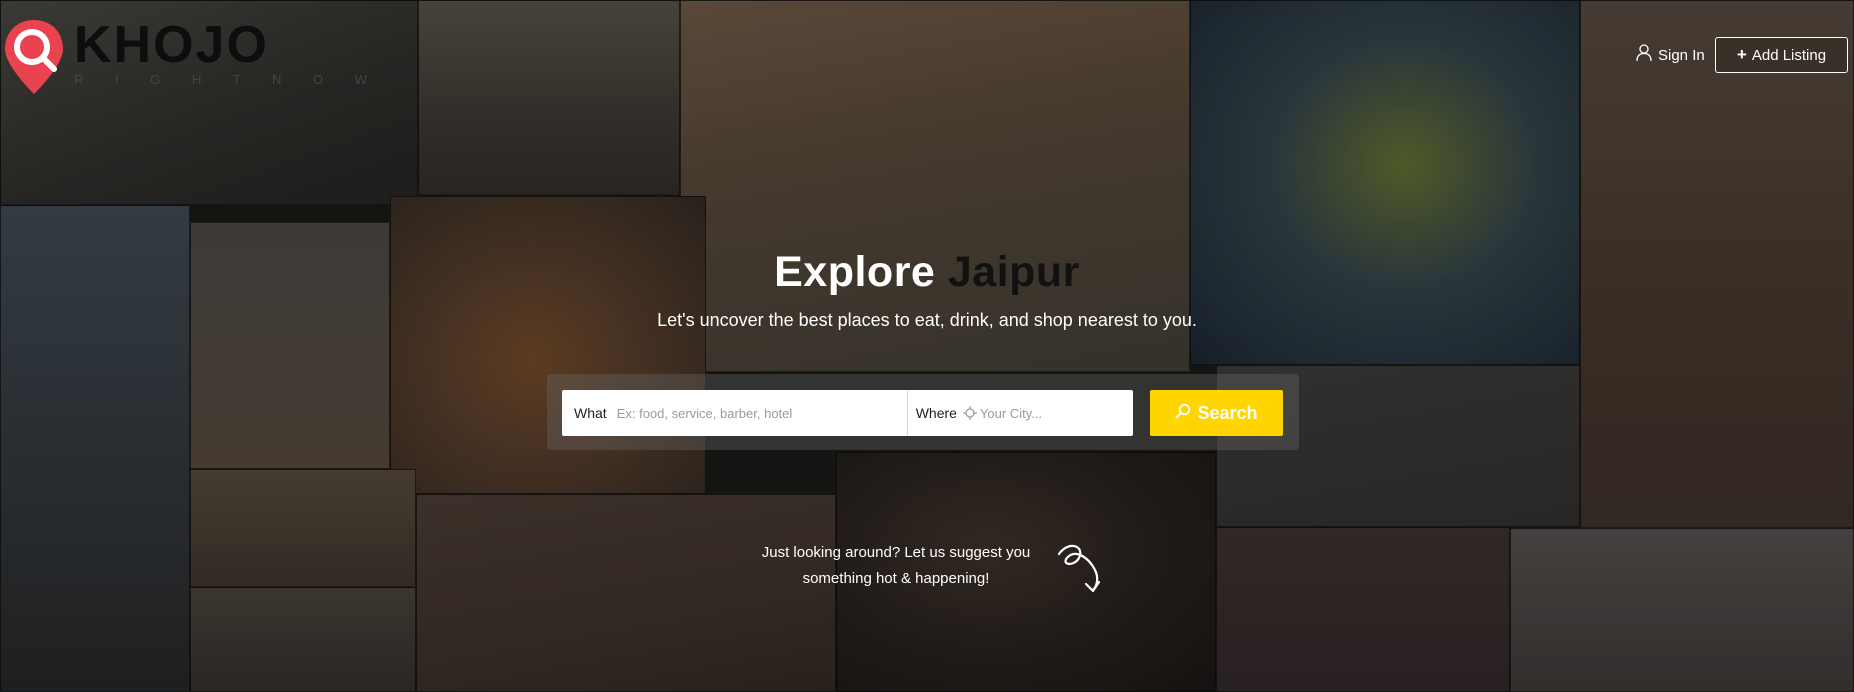 This screenshot has width=1854, height=692. Describe the element at coordinates (1644, 55) in the screenshot. I see `user-icon` at that location.